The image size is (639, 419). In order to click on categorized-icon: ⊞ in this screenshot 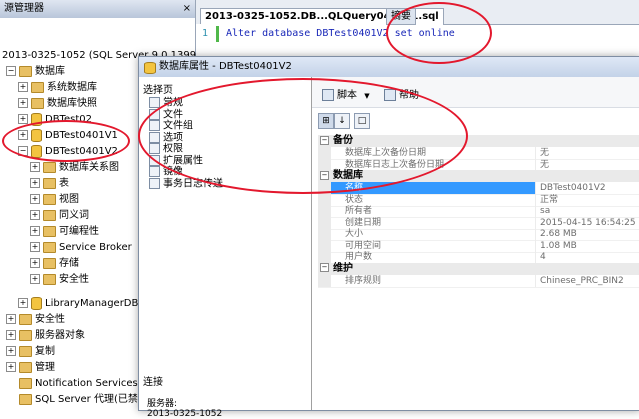, I will do `click(326, 121)`.